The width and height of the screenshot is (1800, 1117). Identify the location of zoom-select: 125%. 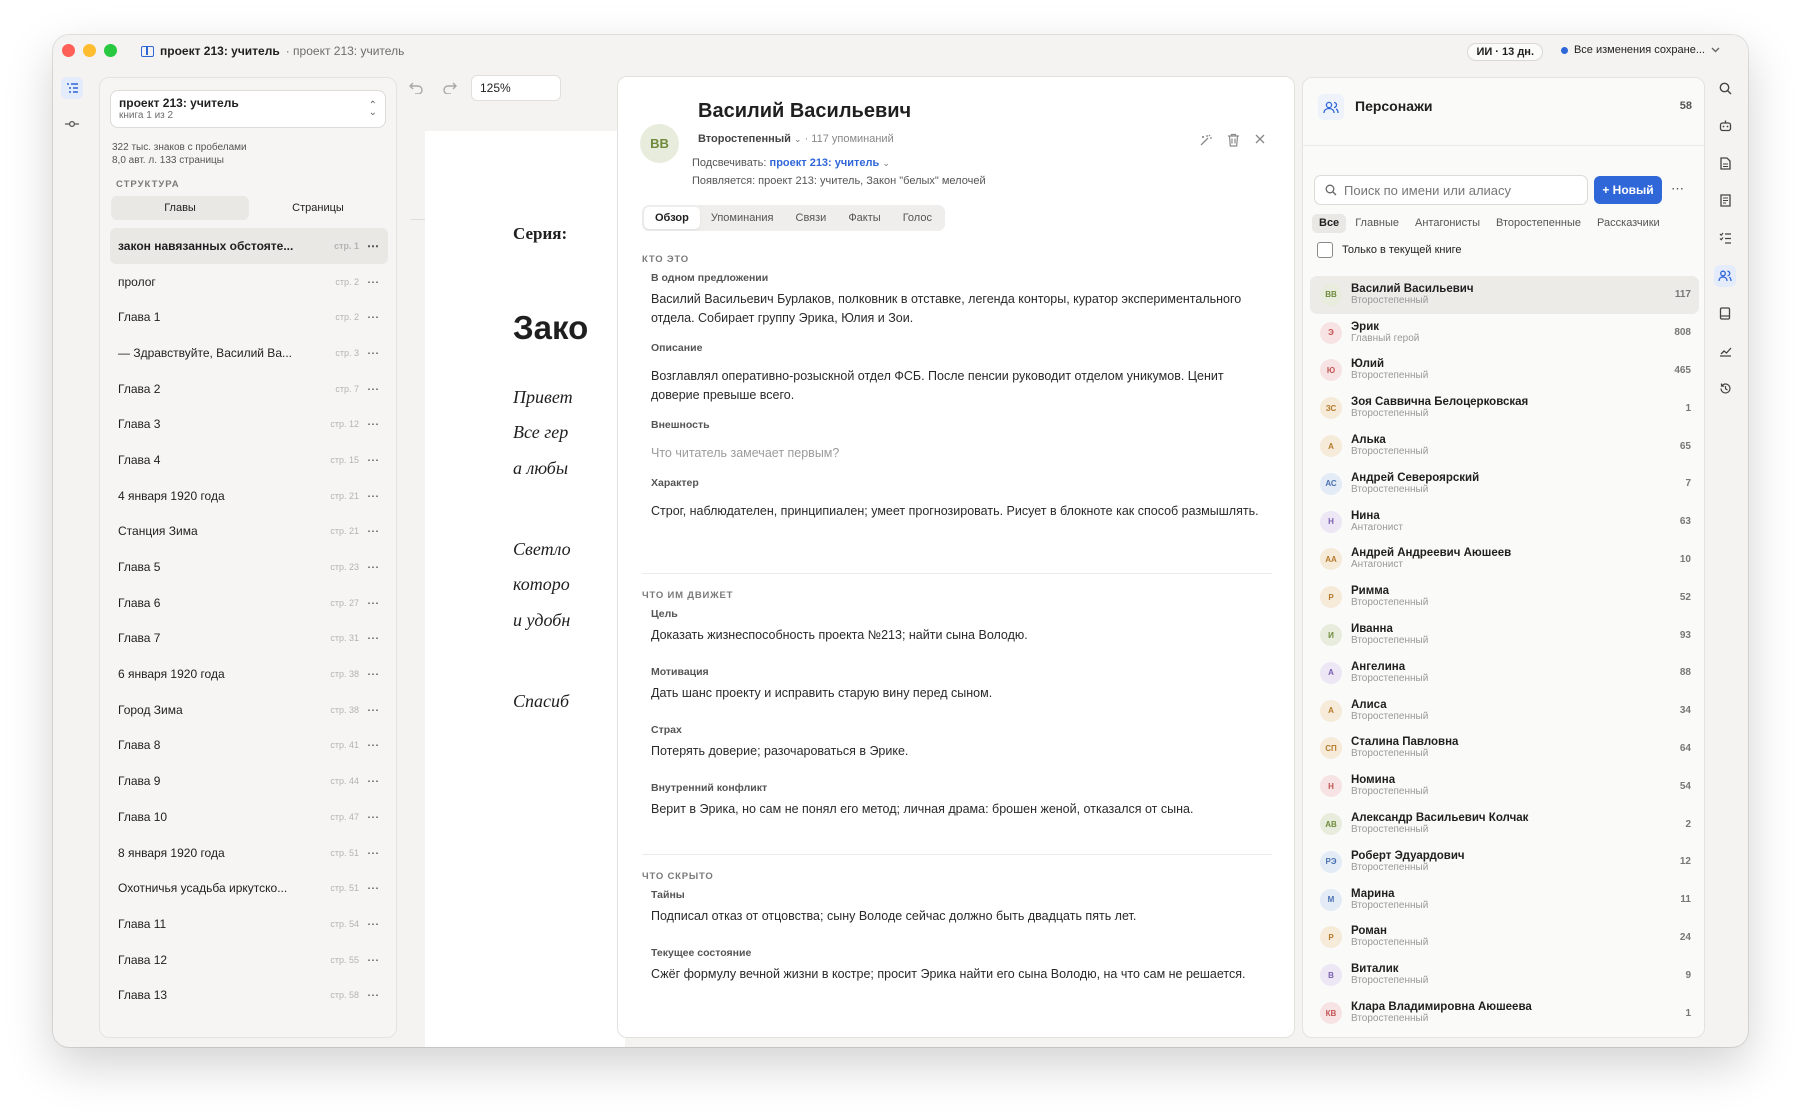
(516, 88).